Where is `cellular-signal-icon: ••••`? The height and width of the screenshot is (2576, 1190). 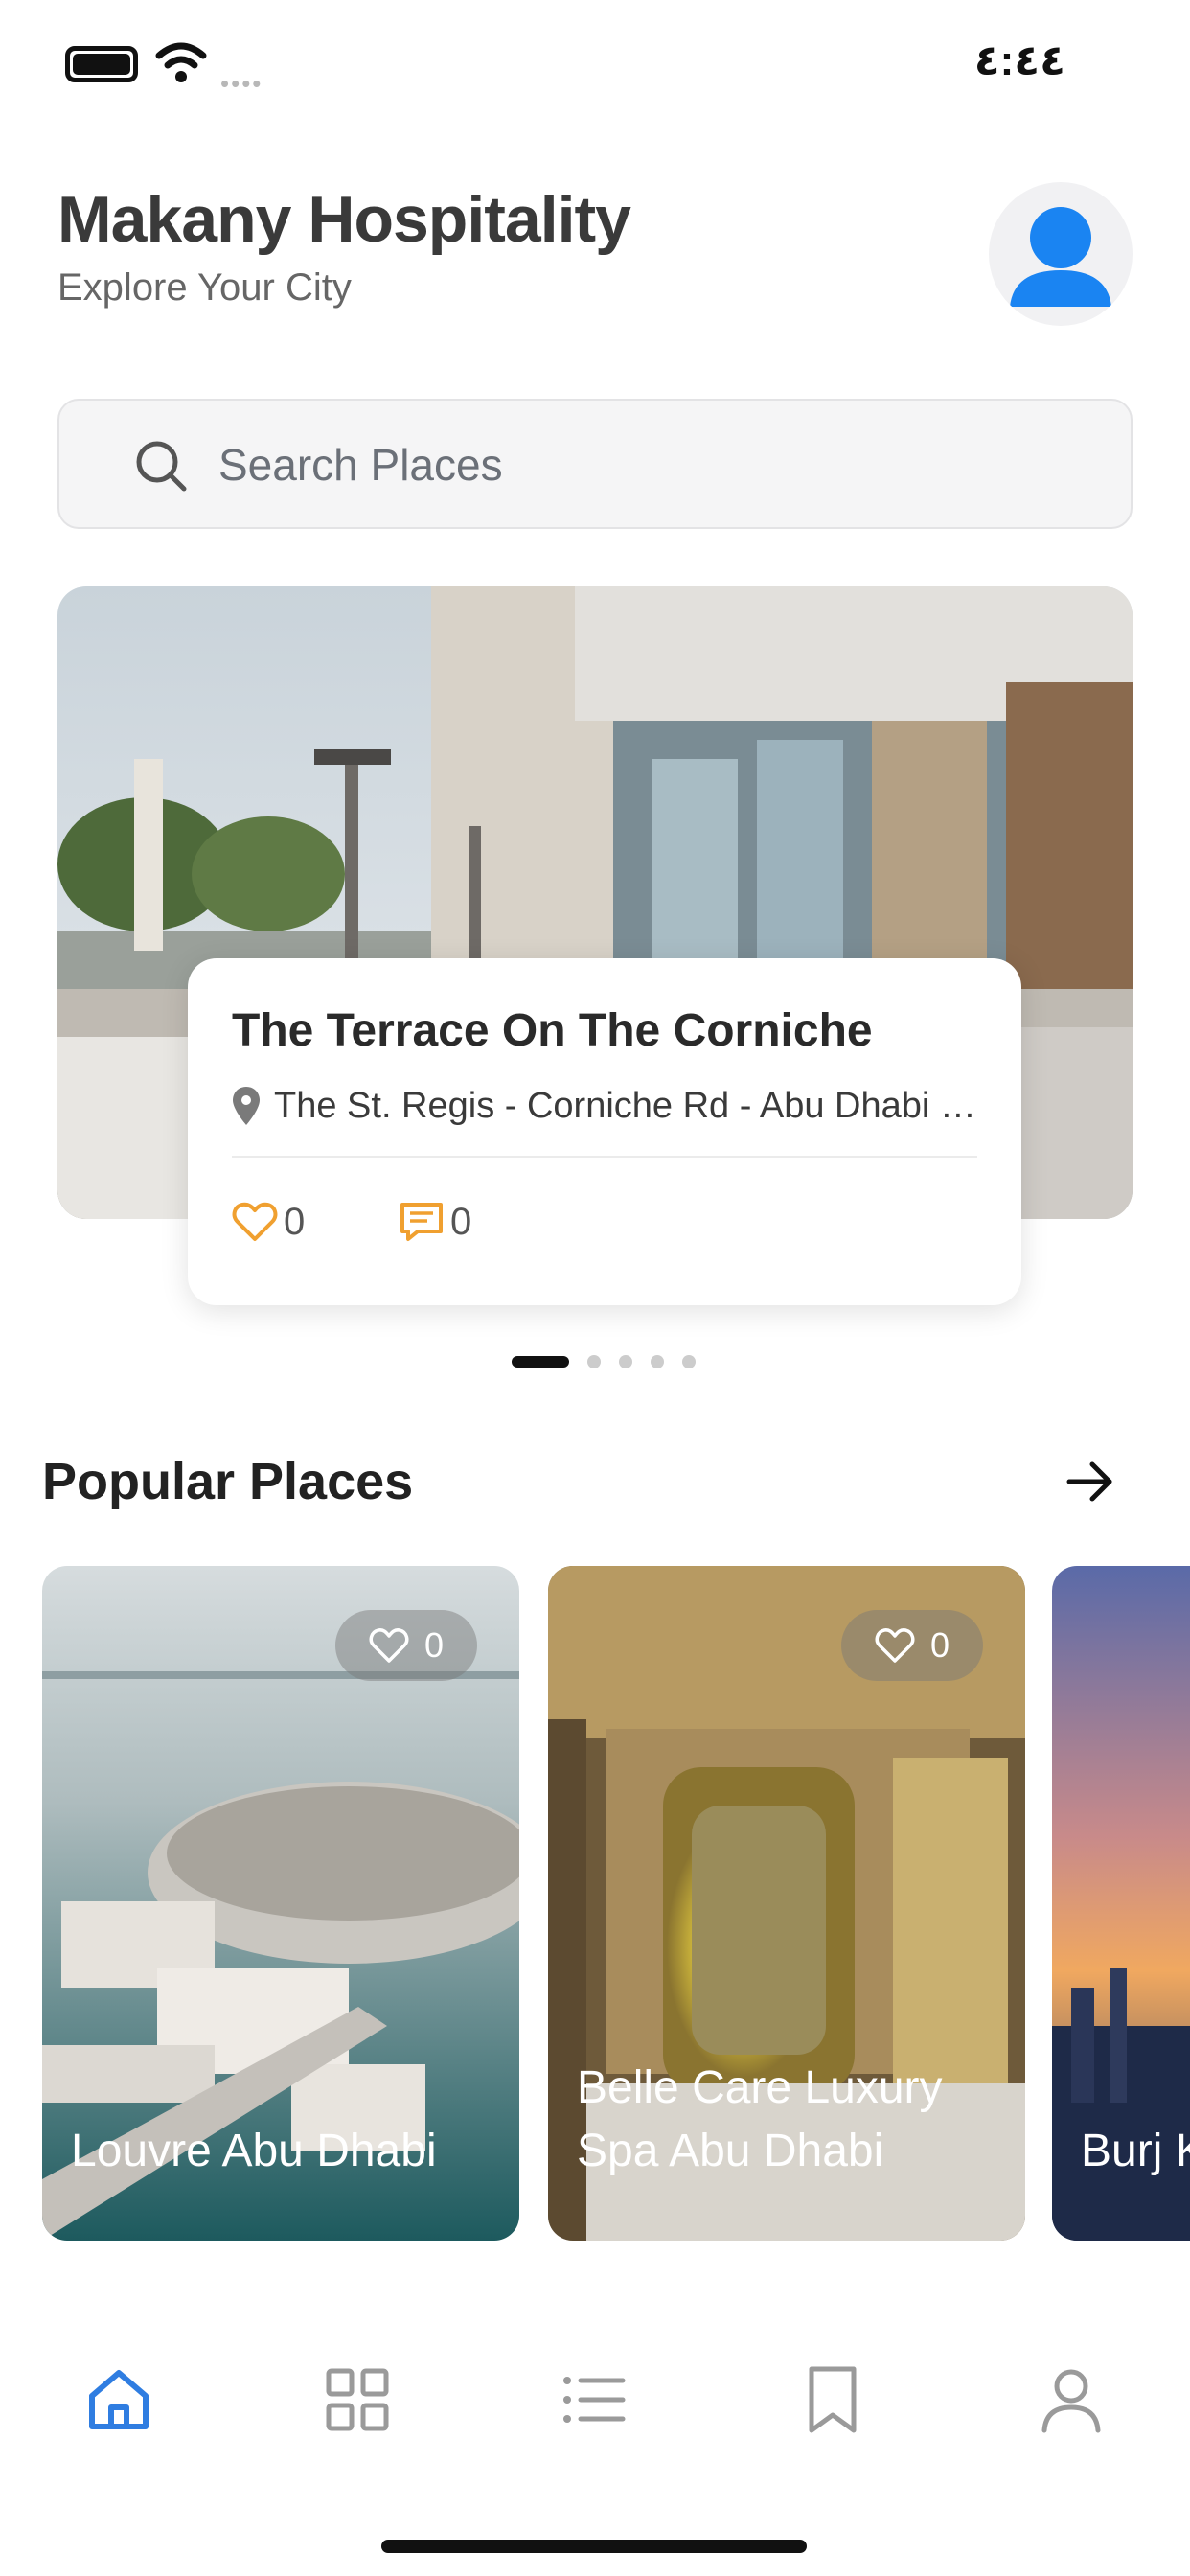
cellular-signal-icon: •••• is located at coordinates (242, 83).